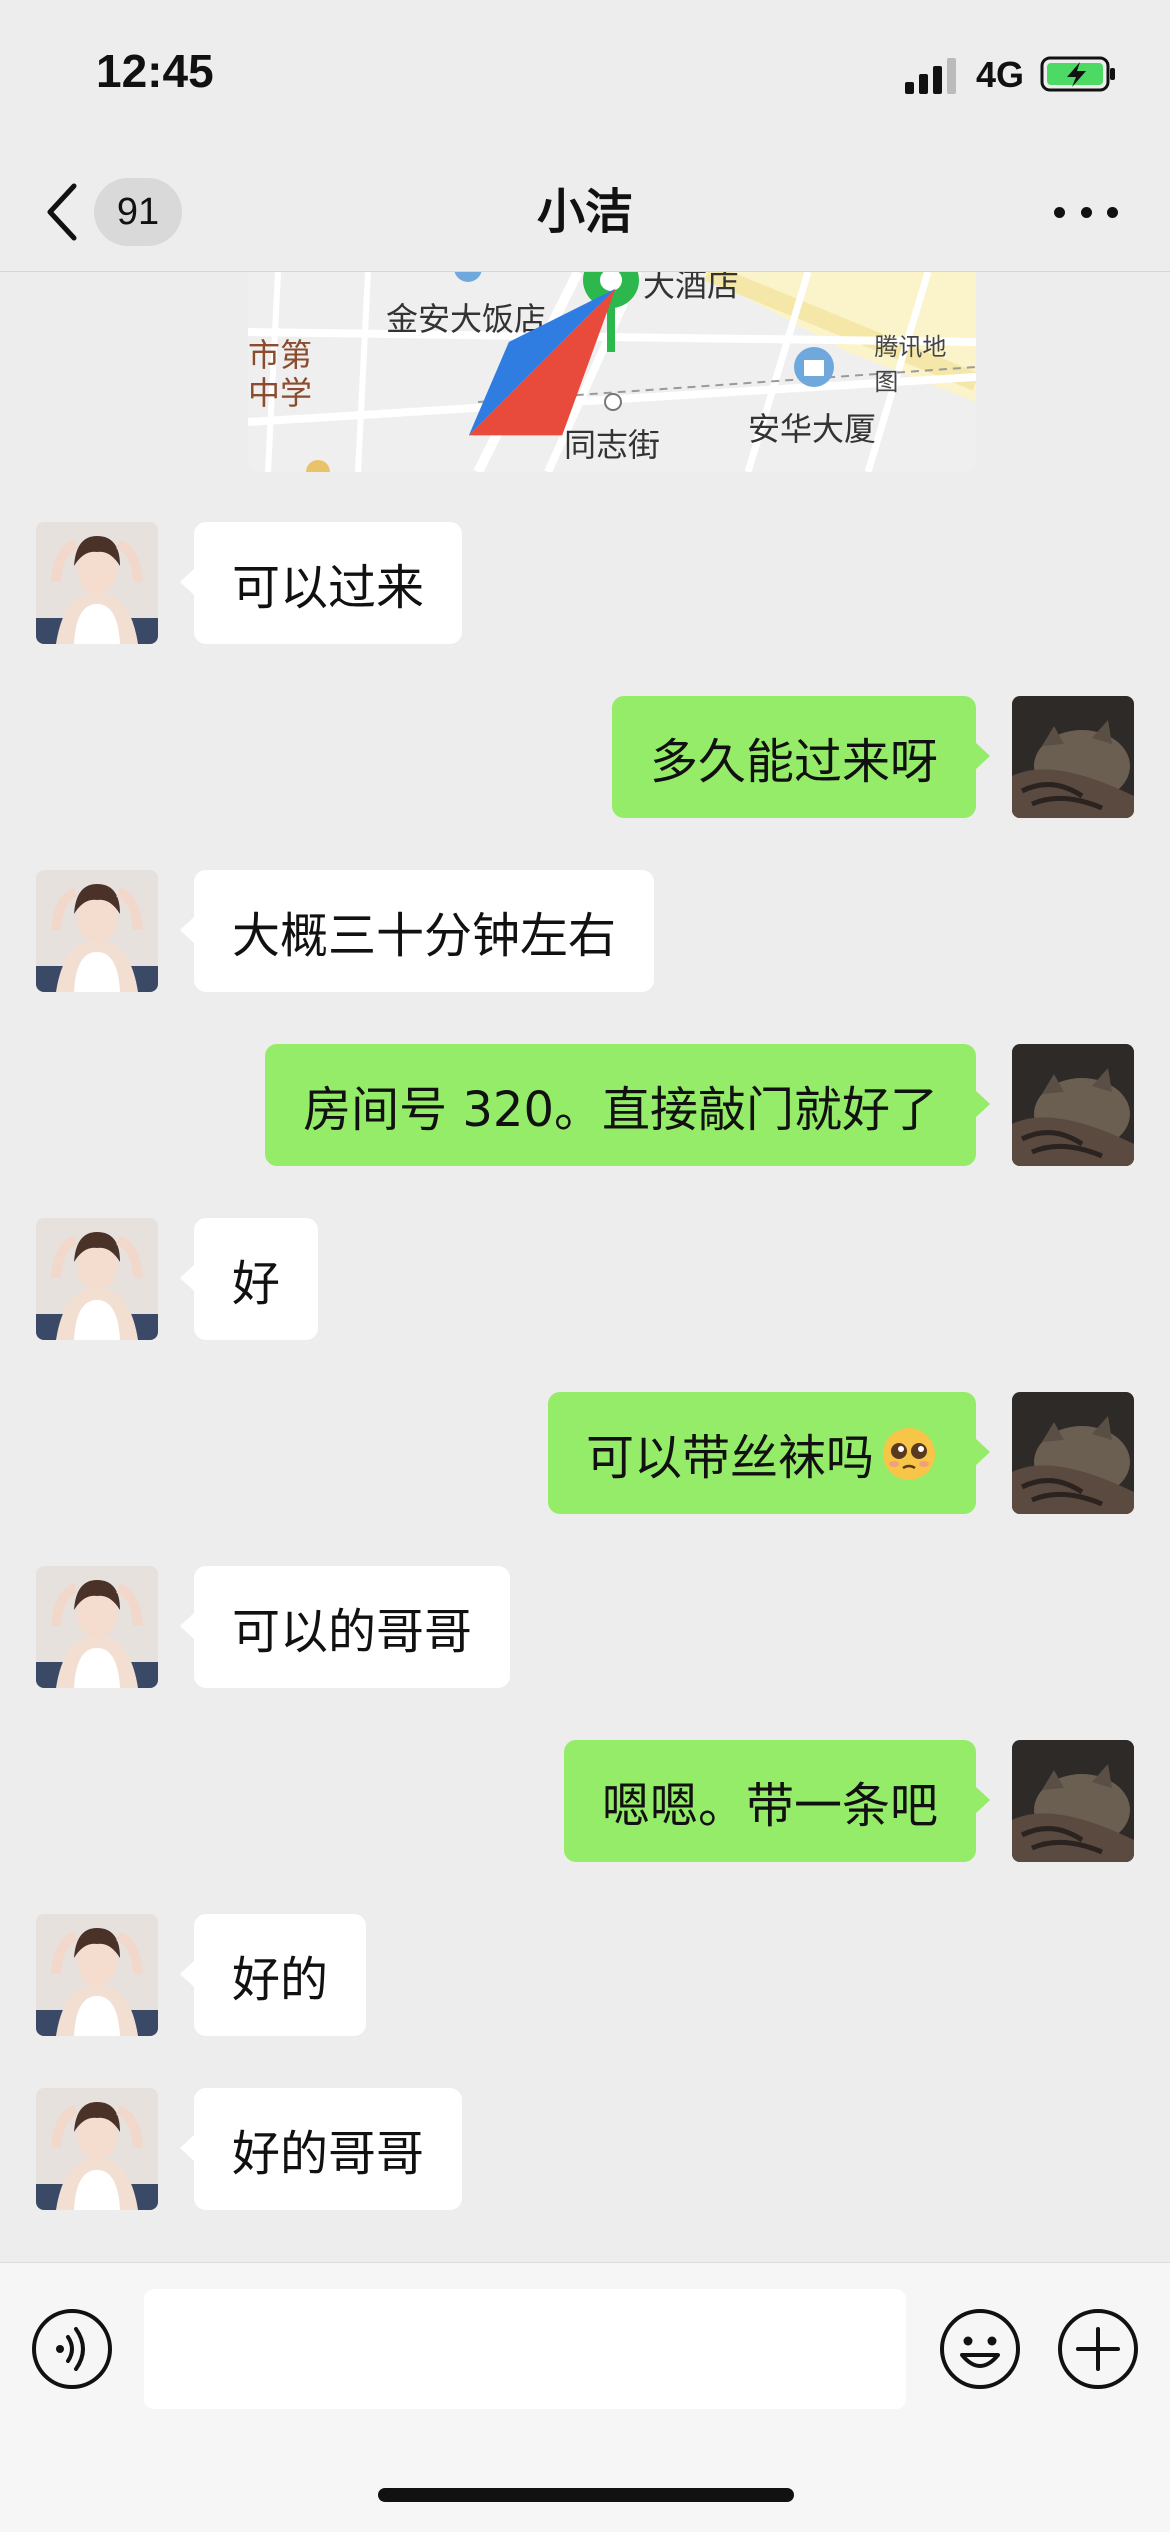 This screenshot has height=2532, width=1170. I want to click on home-indicator, so click(586, 2495).